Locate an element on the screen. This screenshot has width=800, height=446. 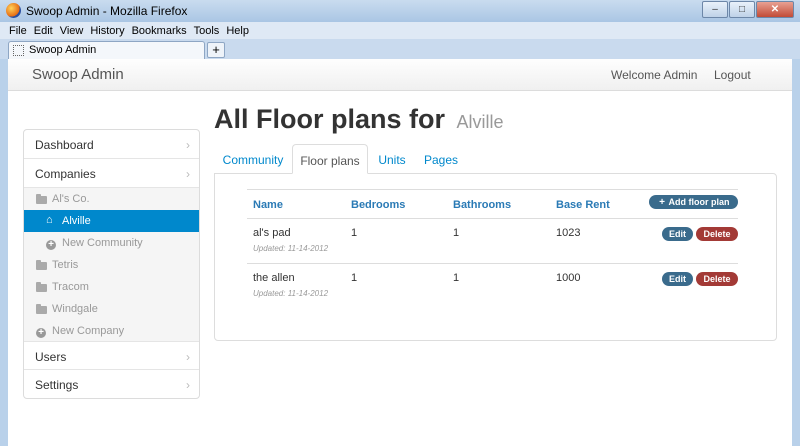
company-tracom: Tracom is located at coordinates (111, 287).